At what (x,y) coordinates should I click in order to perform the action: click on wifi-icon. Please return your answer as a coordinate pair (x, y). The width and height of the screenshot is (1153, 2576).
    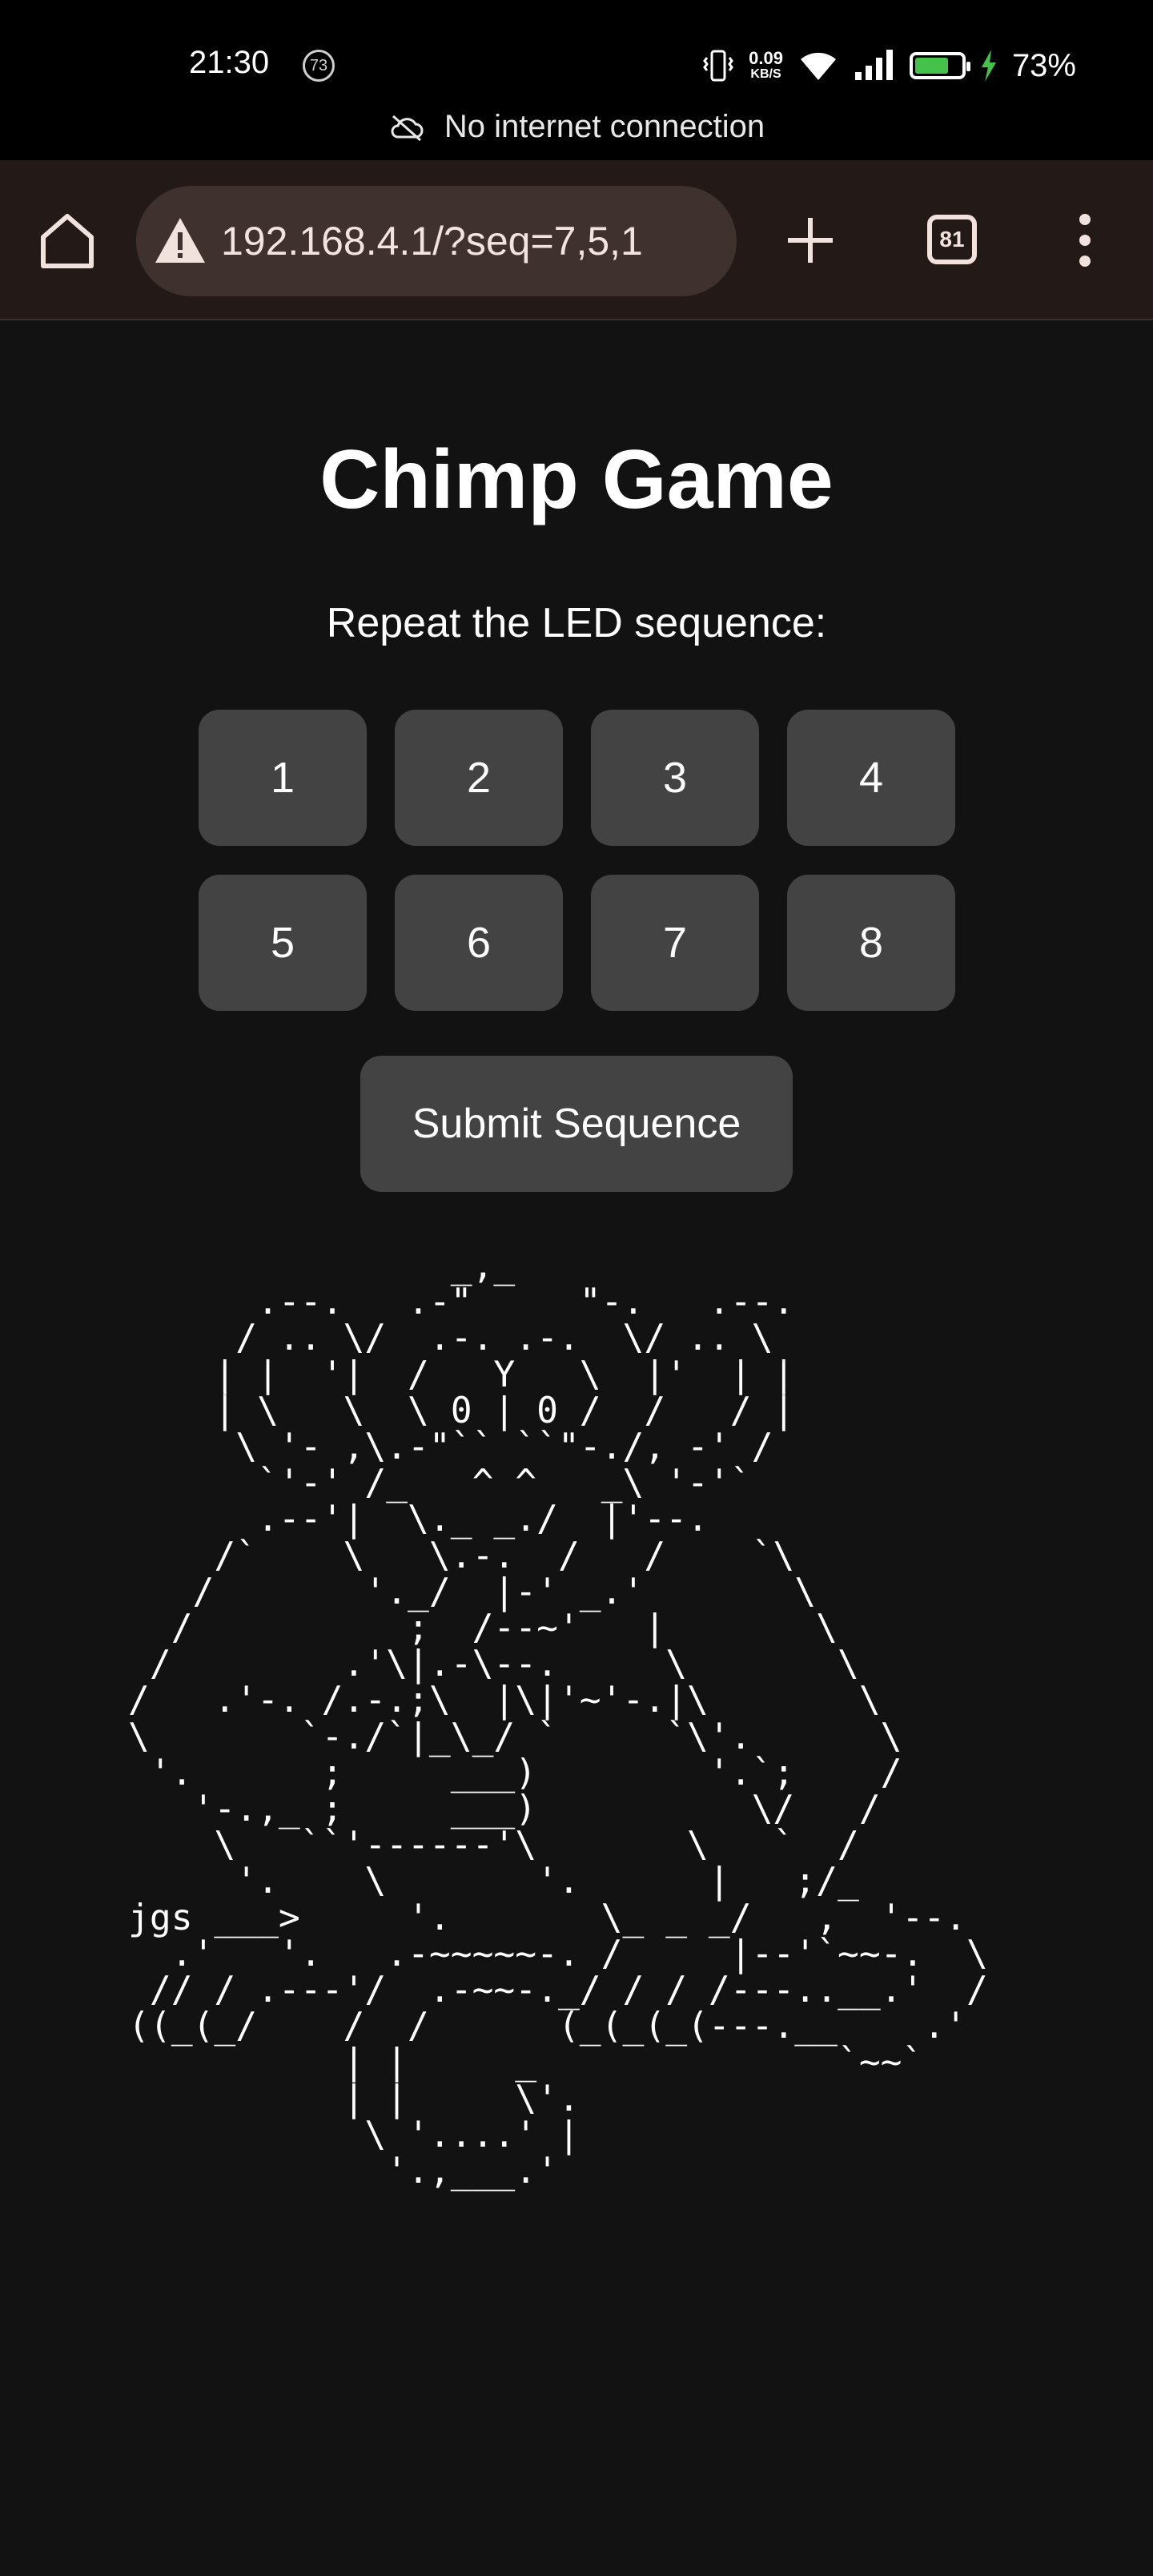
    Looking at the image, I should click on (818, 66).